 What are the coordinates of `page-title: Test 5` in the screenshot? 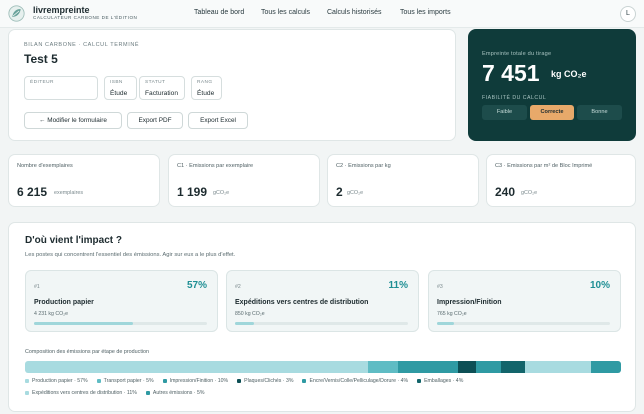 It's located at (41, 59).